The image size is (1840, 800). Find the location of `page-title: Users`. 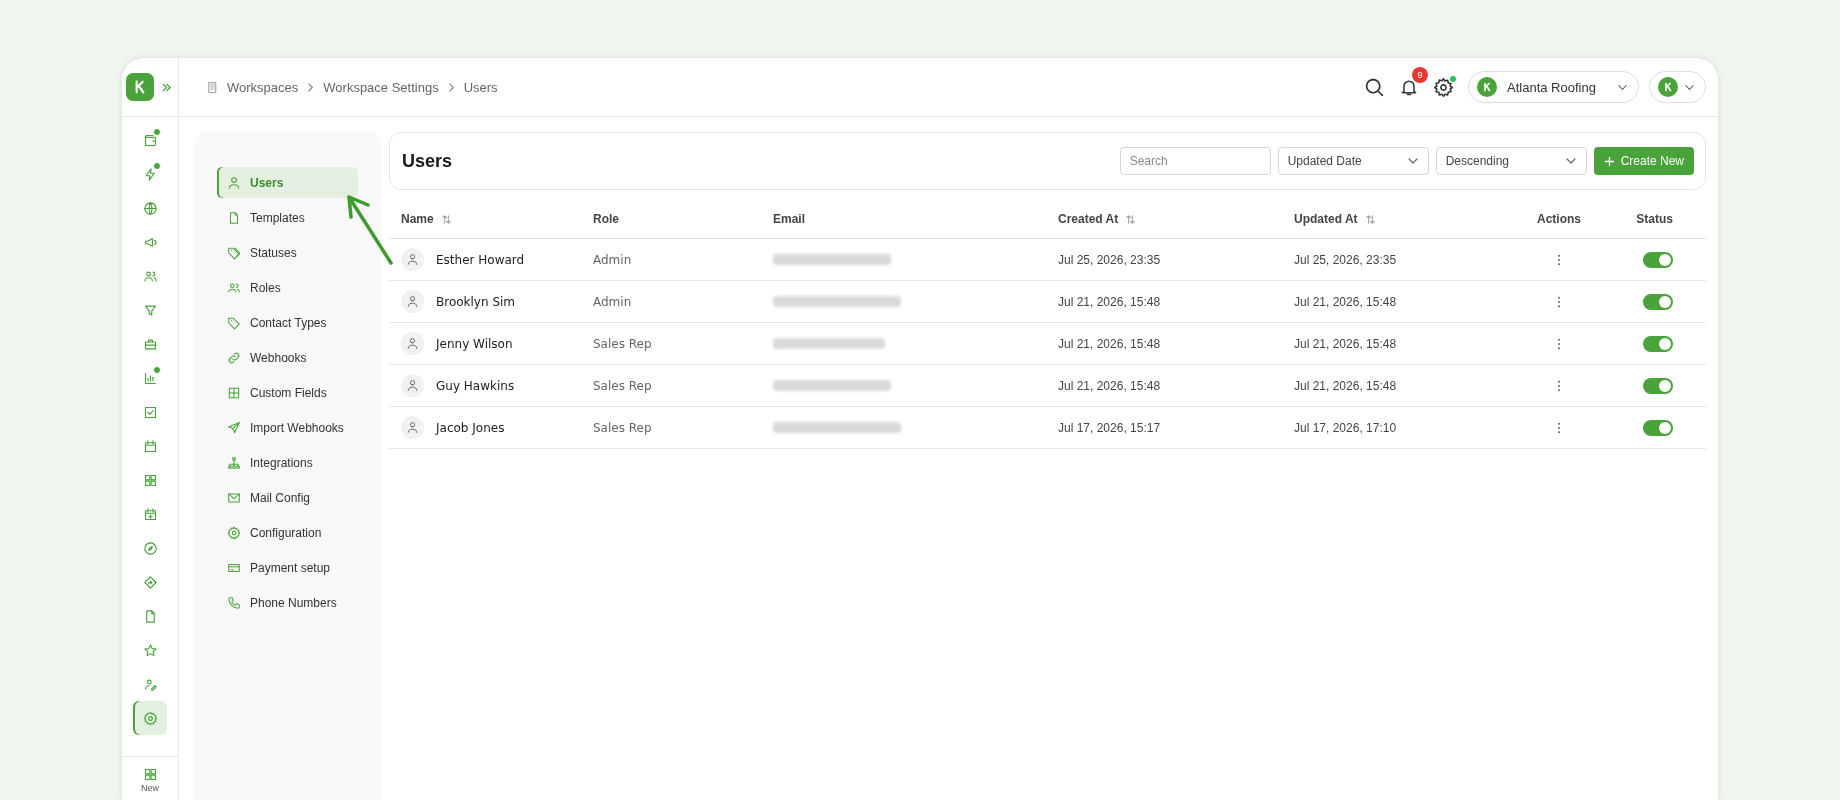

page-title: Users is located at coordinates (427, 161).